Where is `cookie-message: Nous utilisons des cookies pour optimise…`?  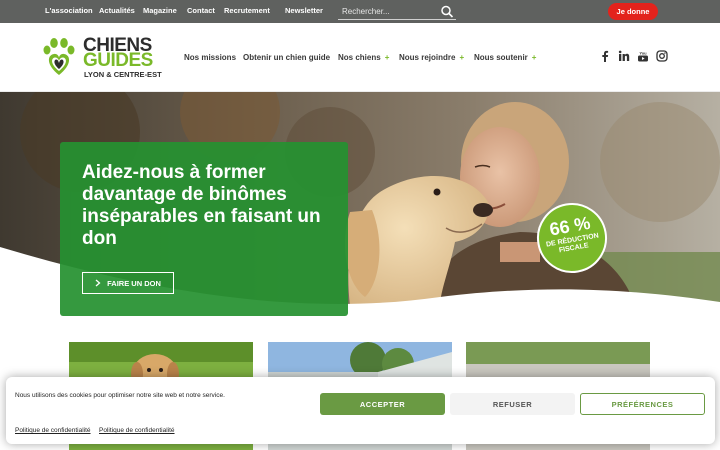 cookie-message: Nous utilisons des cookies pour optimise… is located at coordinates (120, 395).